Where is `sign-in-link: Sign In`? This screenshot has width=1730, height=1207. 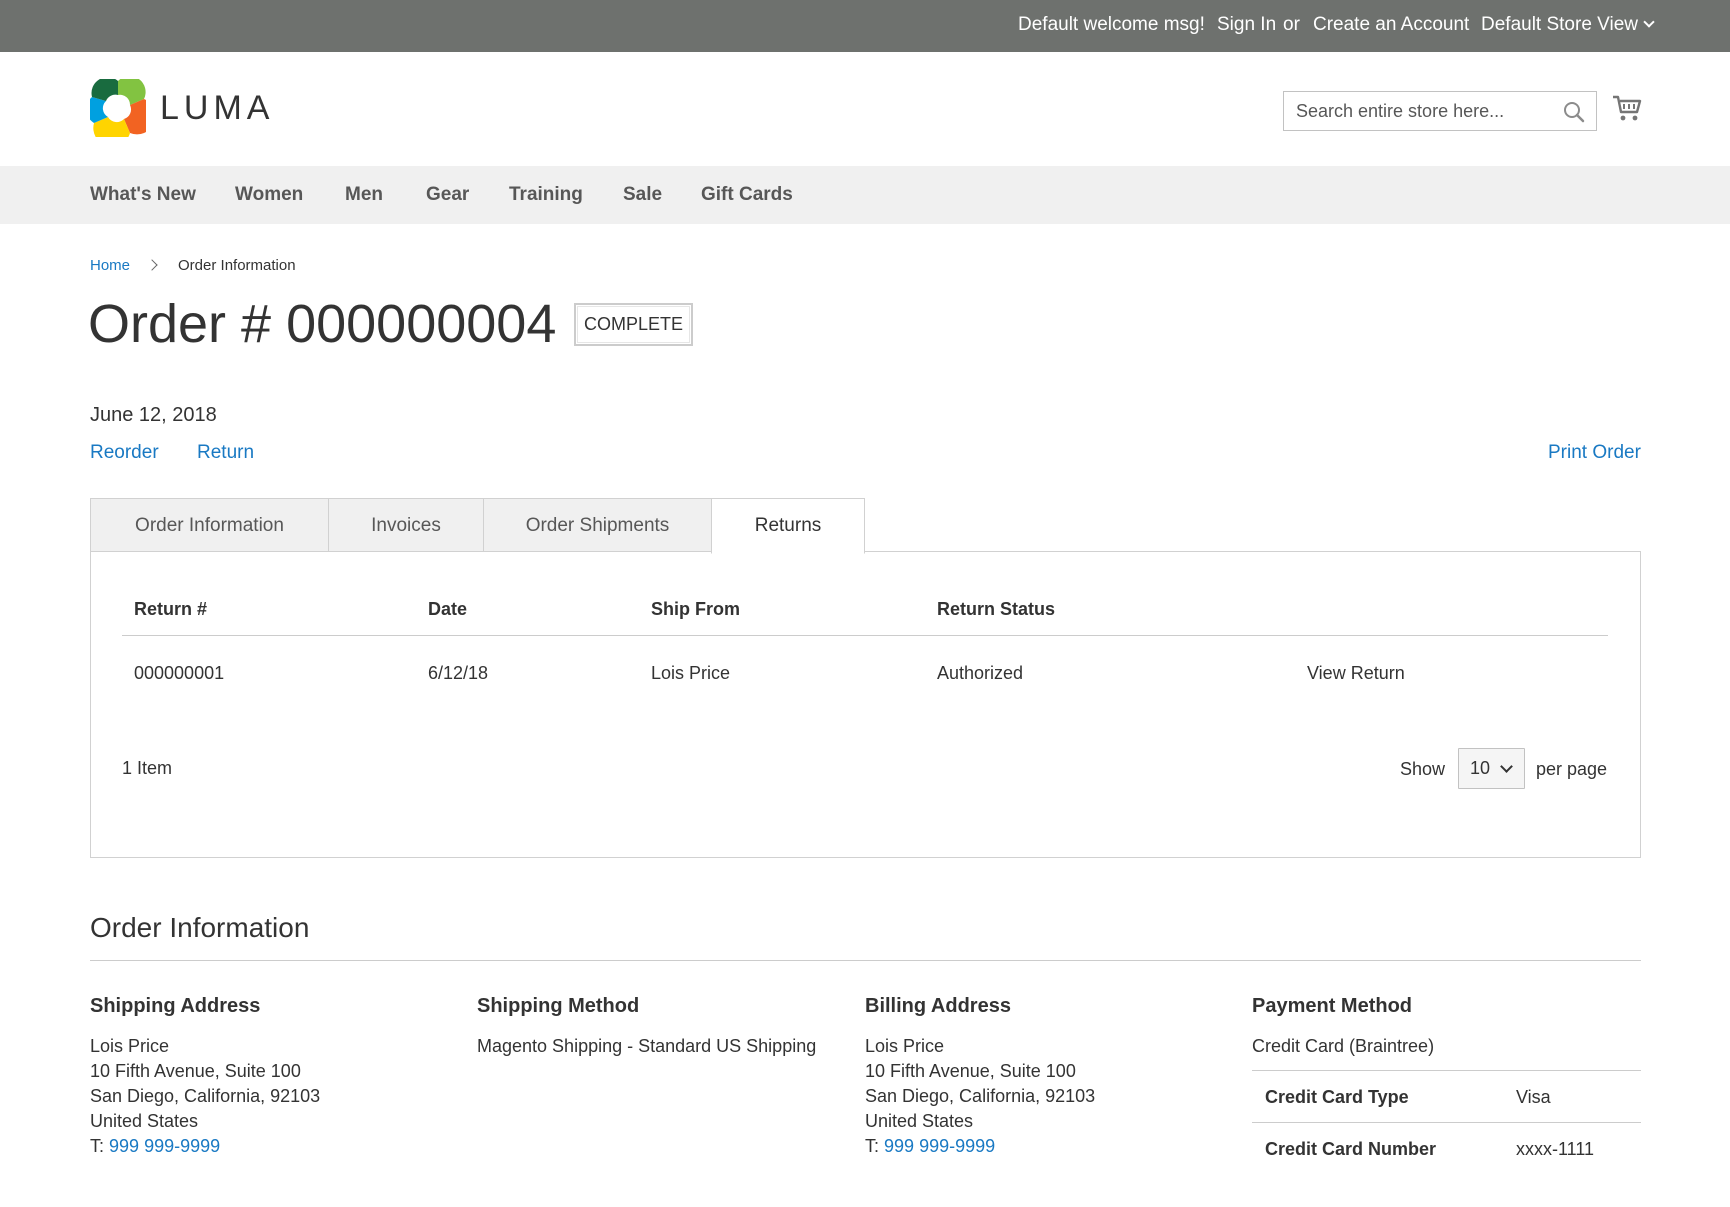 sign-in-link: Sign In is located at coordinates (1246, 25).